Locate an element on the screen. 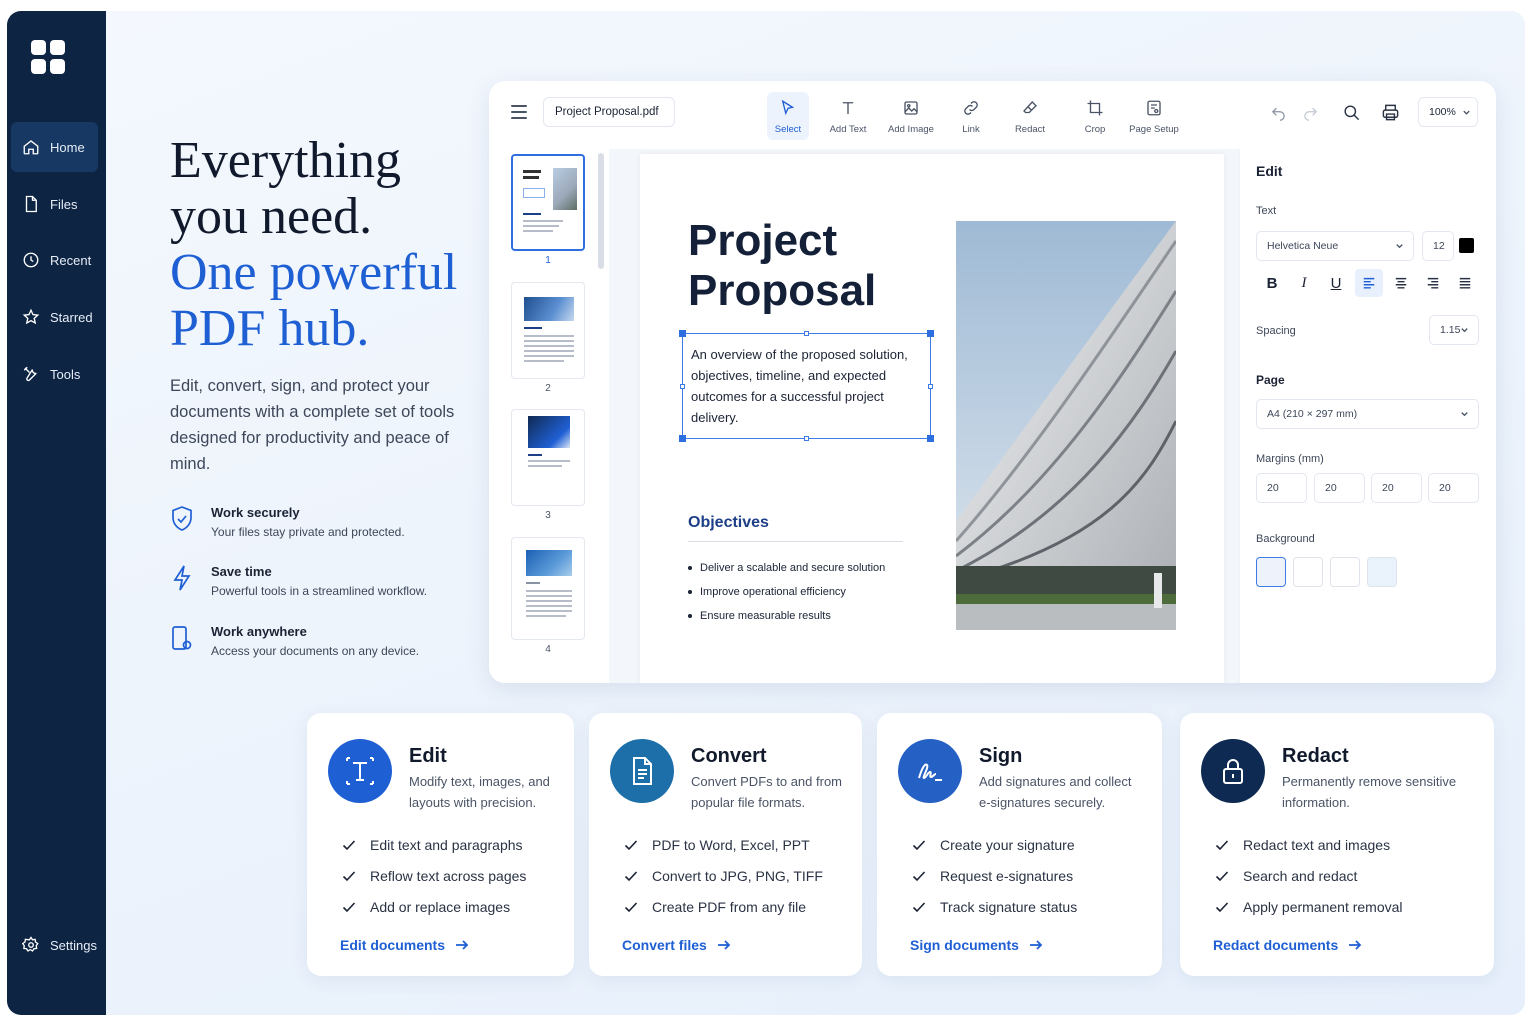 The height and width of the screenshot is (1024, 1536). align-right-button is located at coordinates (1433, 283).